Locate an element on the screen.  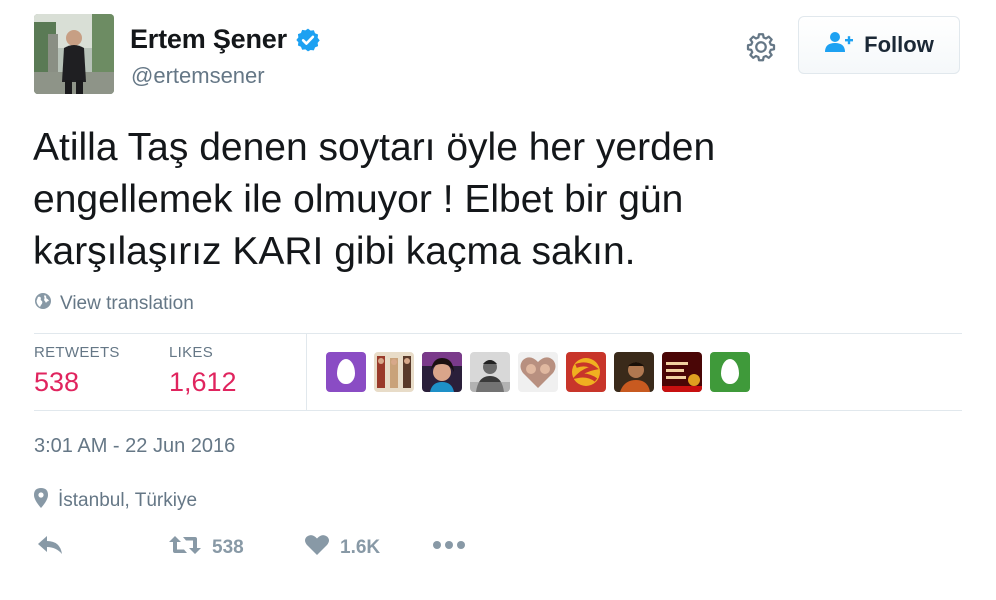
retweets-count: 538 is located at coordinates (57, 382).